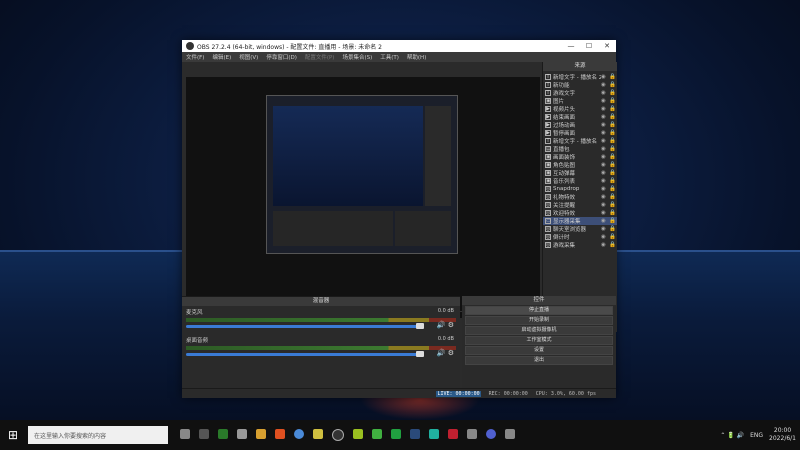 The width and height of the screenshot is (800, 450). I want to click on source-item: ◎ 关注提醒 ◉ 🔒, so click(580, 205).